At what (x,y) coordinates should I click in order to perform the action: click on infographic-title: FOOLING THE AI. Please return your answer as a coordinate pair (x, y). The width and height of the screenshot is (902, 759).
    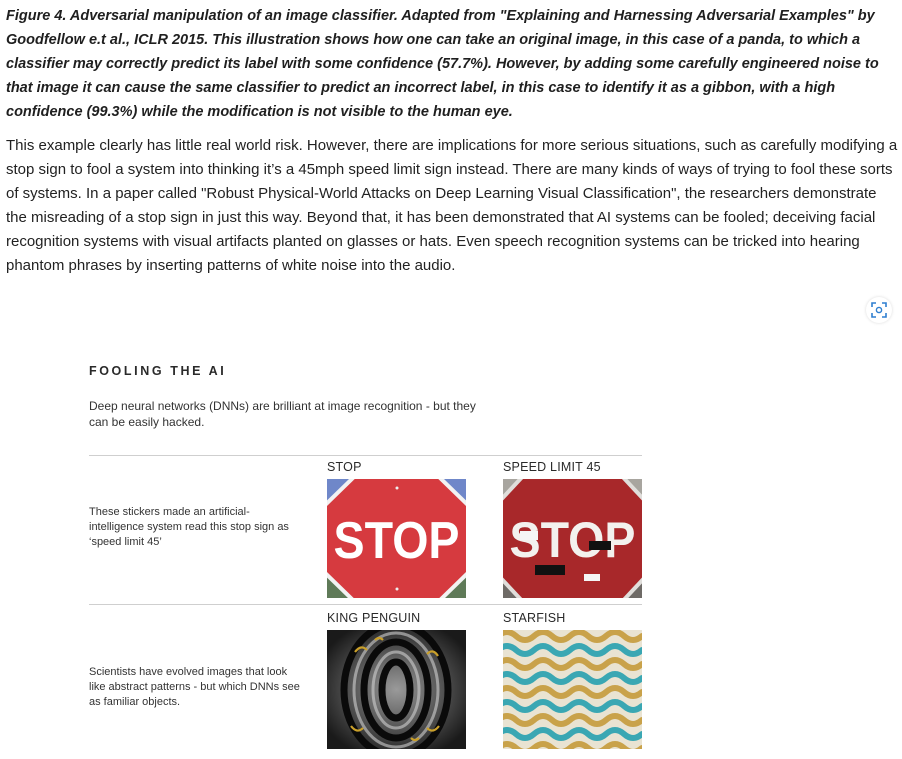
    Looking at the image, I should click on (158, 371).